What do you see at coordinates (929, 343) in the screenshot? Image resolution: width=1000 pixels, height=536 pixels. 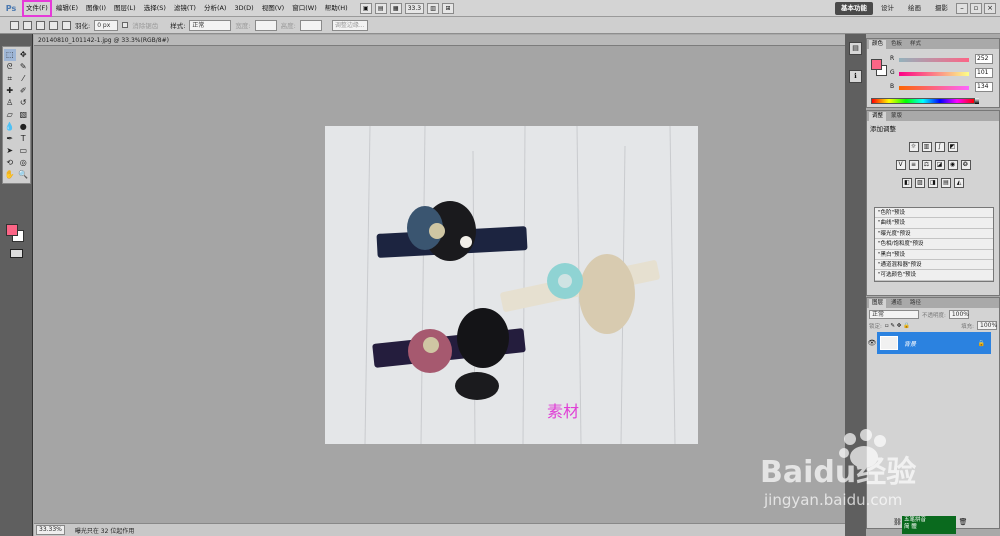 I see `layer-row-background: 👁 背景 🔒` at bounding box center [929, 343].